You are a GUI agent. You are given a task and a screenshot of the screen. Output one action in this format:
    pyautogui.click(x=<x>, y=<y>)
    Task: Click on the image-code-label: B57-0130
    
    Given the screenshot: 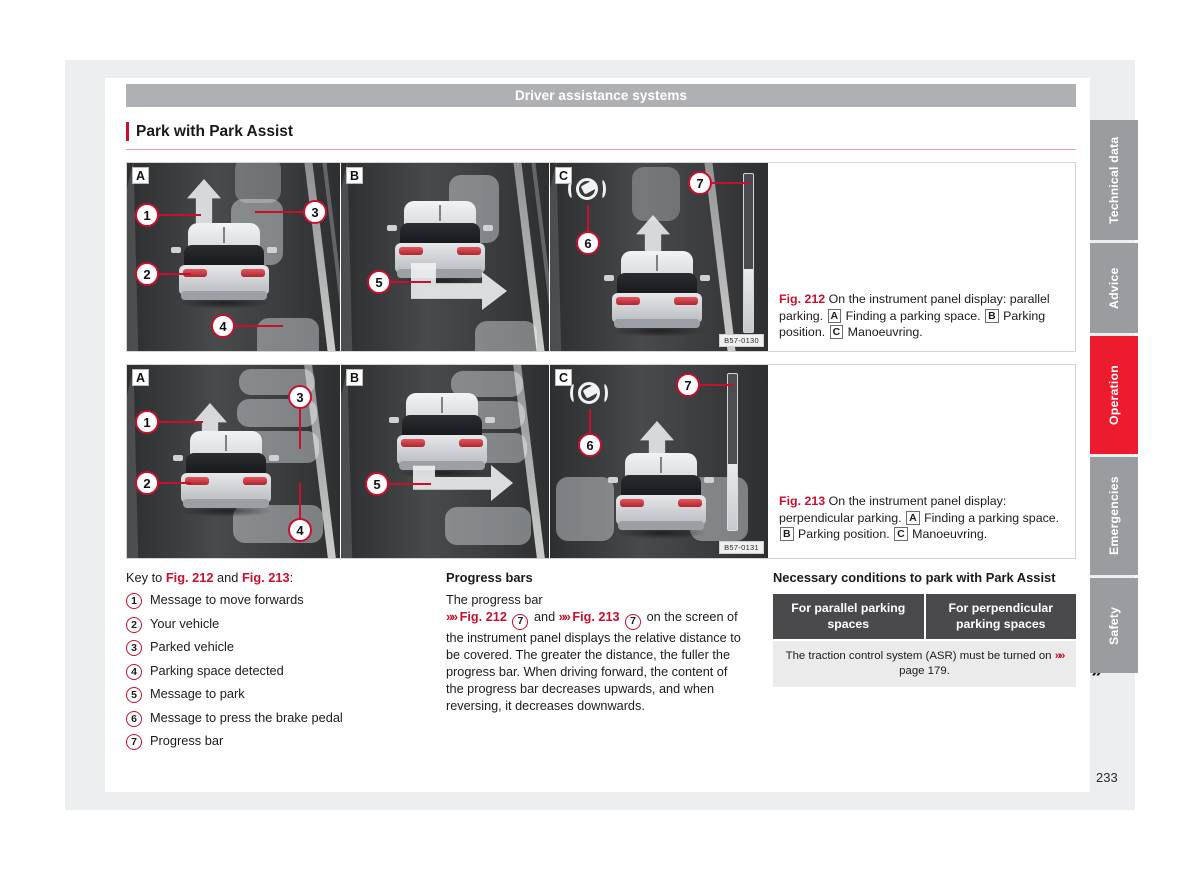 What is the action you would take?
    pyautogui.click(x=741, y=340)
    